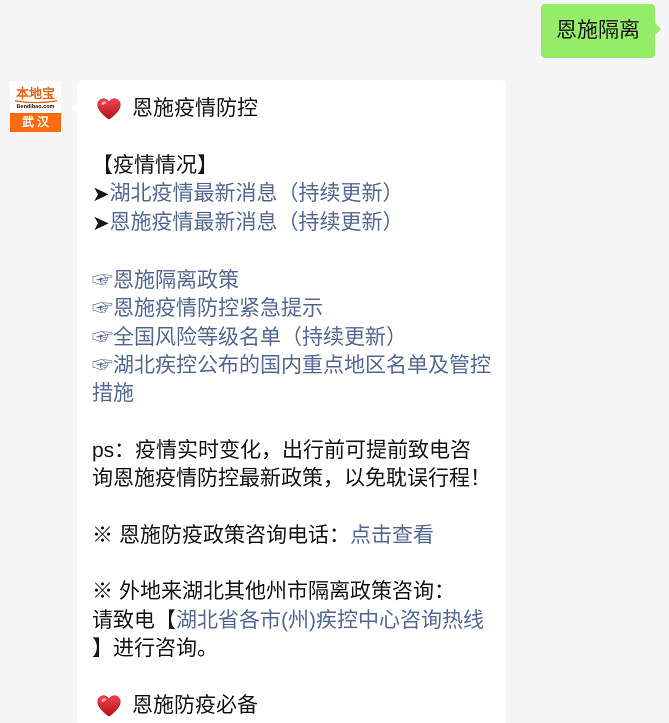 The height and width of the screenshot is (723, 669). Describe the element at coordinates (292, 380) in the screenshot. I see `text-link: ☞湖北疾控公布的国内重点地区名单及管控措施` at that location.